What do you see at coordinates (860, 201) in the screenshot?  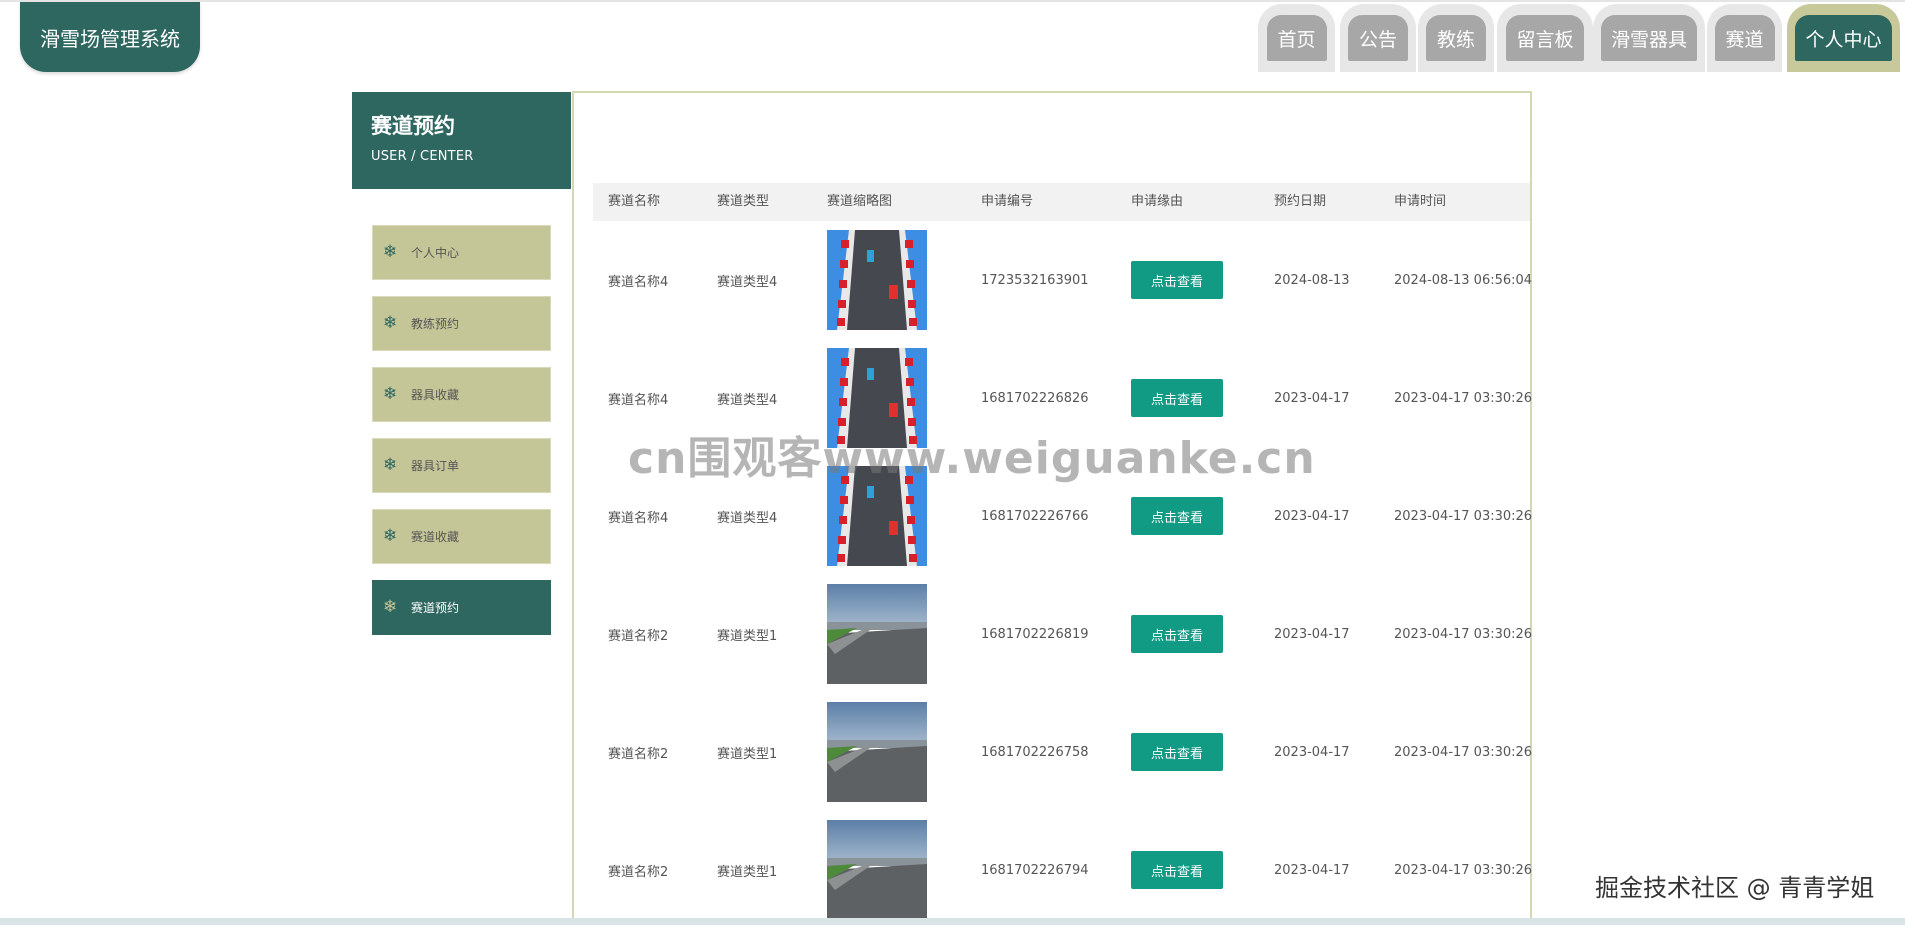 I see `column-header-thumbnail: 赛道缩略图` at bounding box center [860, 201].